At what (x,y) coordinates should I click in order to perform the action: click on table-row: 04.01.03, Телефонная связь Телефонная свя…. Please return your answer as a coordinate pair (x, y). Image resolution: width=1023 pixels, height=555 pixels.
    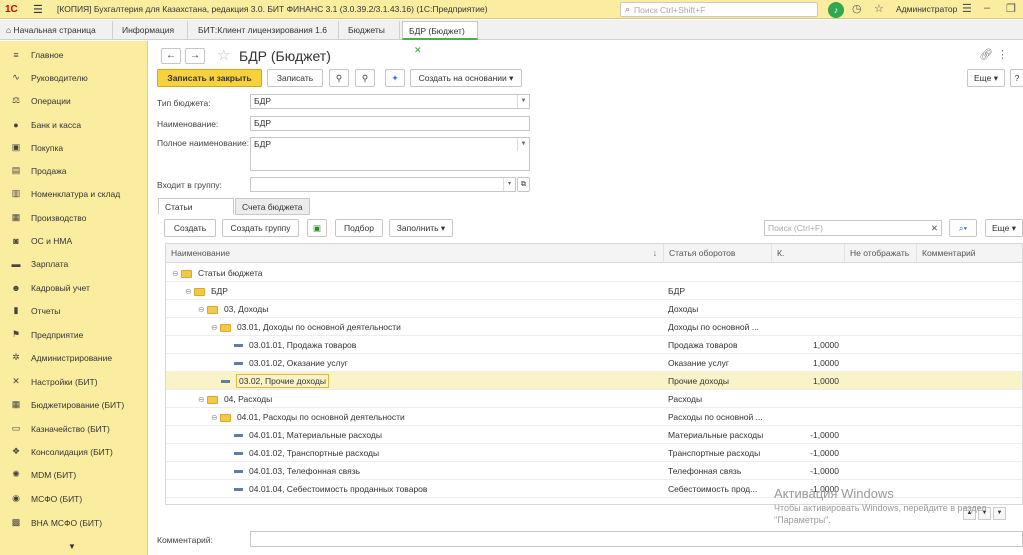
    Looking at the image, I should click on (594, 471).